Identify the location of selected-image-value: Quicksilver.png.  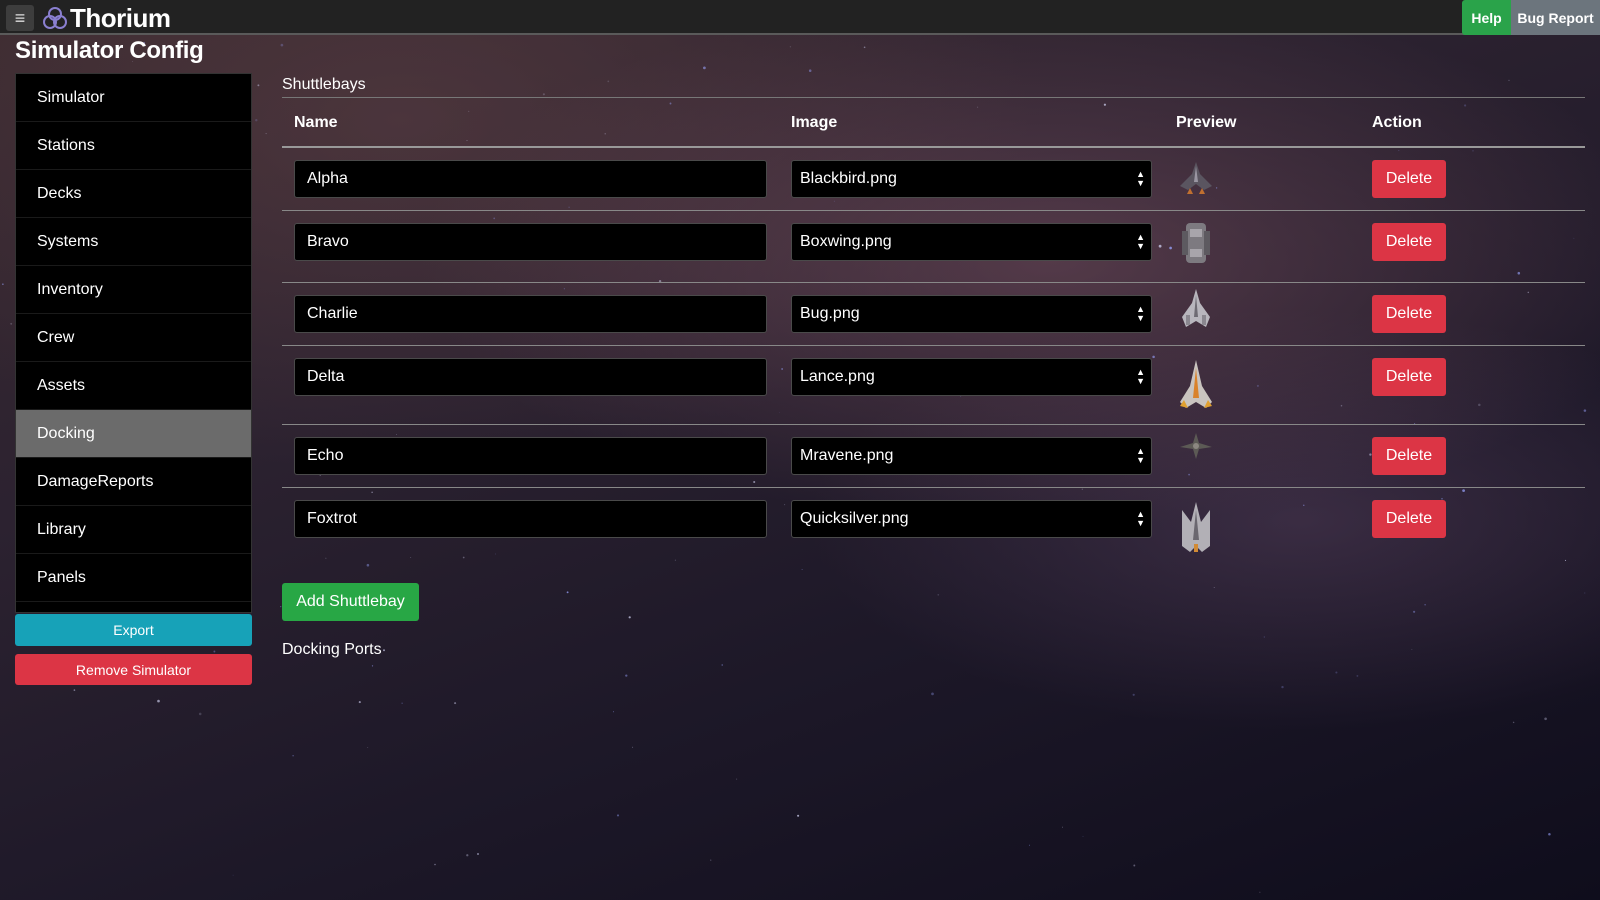
(854, 518).